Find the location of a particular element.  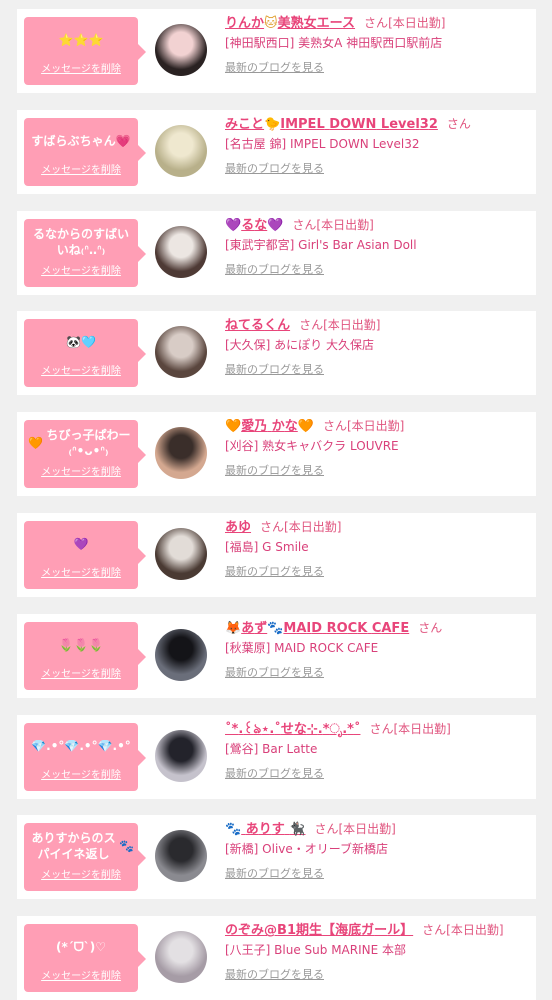

profile-name-link: みこと🐤IMPEL DOWN Level32 is located at coordinates (331, 124).